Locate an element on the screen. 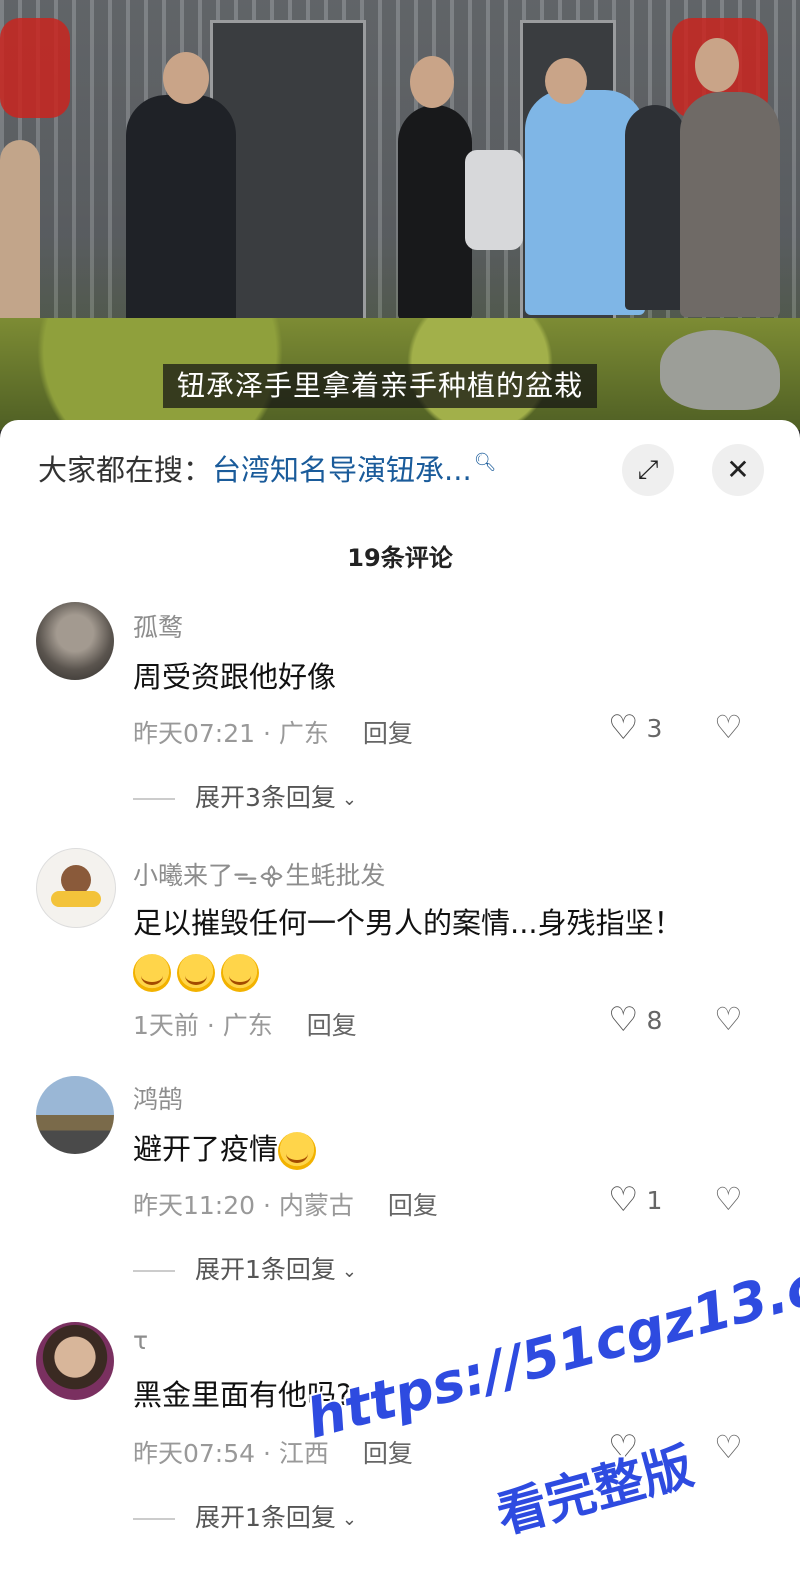  video-subtitle: 钮承泽手里拿着亲手种植的盆栽 is located at coordinates (380, 386).